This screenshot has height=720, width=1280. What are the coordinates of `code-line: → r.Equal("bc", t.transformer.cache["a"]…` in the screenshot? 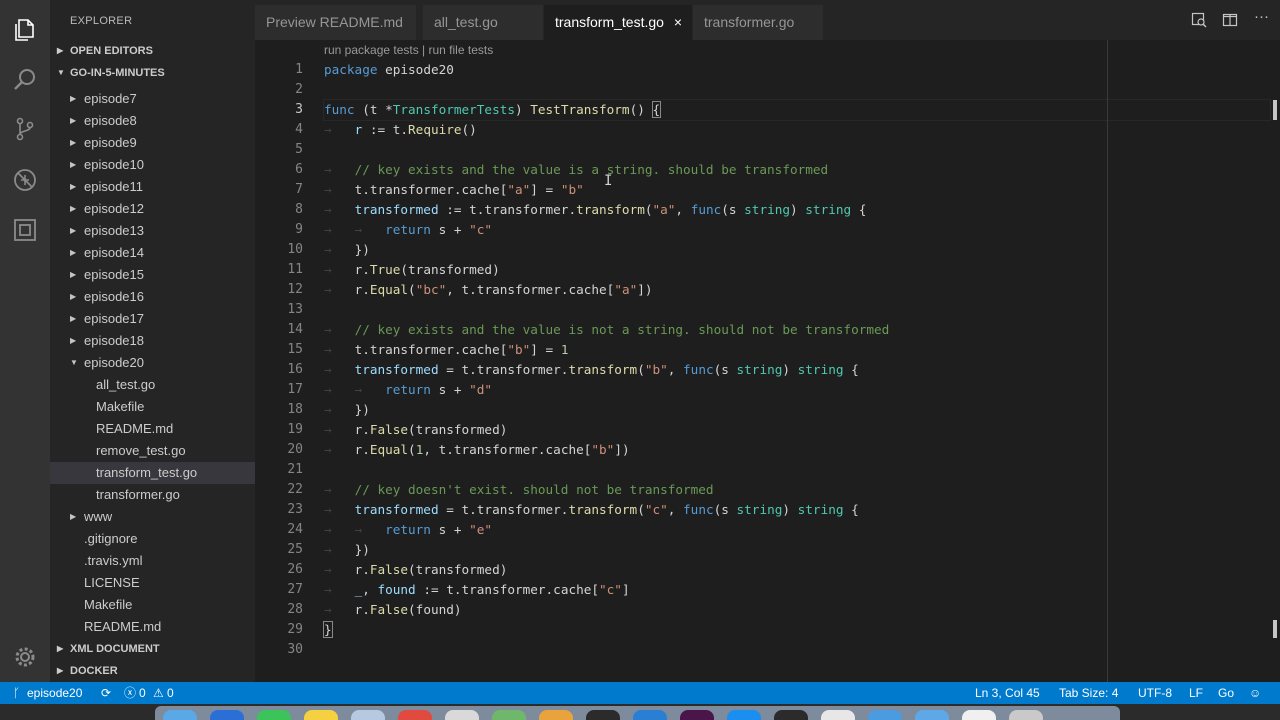 It's located at (797, 290).